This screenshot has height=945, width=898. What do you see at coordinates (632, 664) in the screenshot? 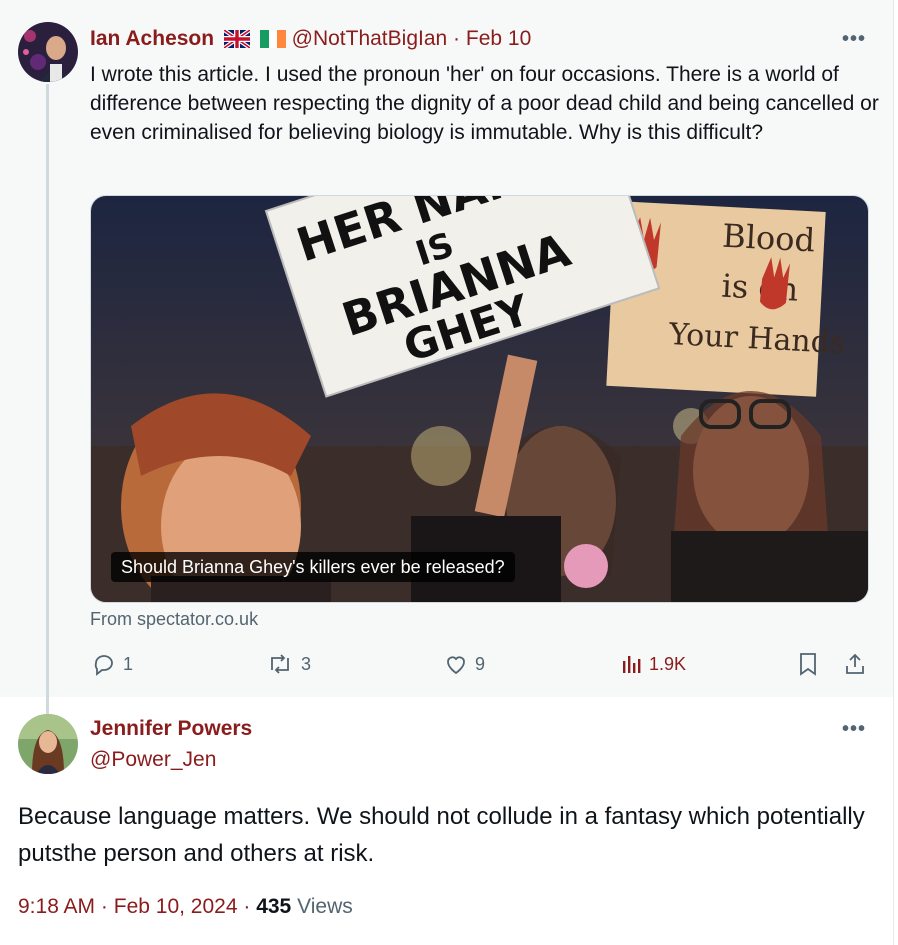
I see `analytics-icon` at bounding box center [632, 664].